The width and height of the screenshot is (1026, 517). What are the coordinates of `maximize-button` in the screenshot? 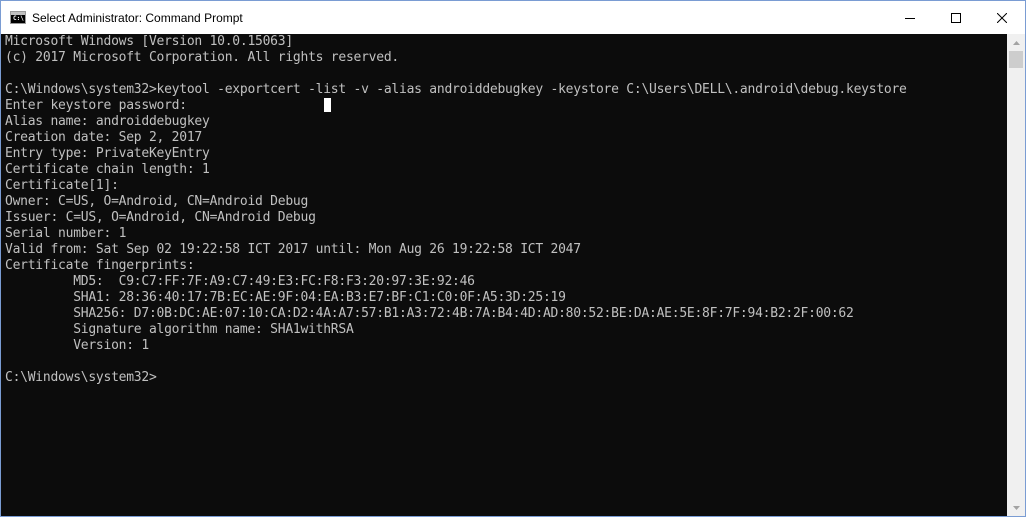 It's located at (956, 17).